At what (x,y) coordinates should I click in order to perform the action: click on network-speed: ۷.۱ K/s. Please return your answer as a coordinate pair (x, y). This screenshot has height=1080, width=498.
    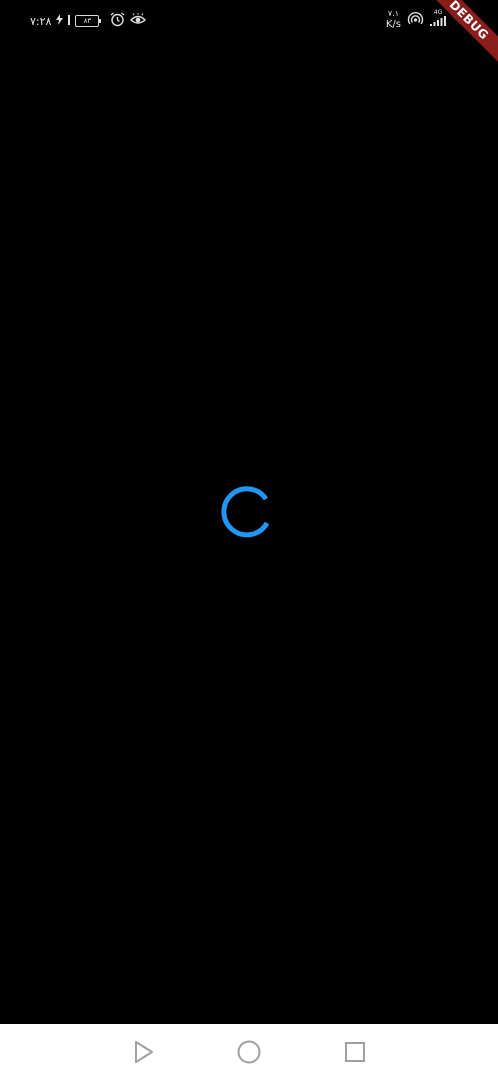
    Looking at the image, I should click on (393, 19).